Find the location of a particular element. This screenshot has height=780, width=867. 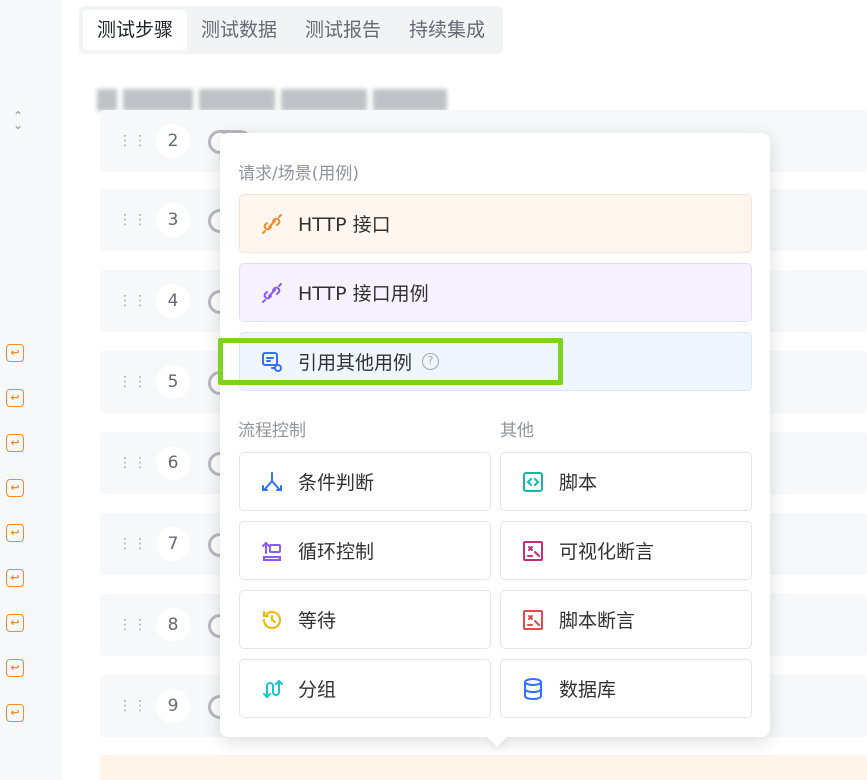

step-number: 4 is located at coordinates (173, 301).